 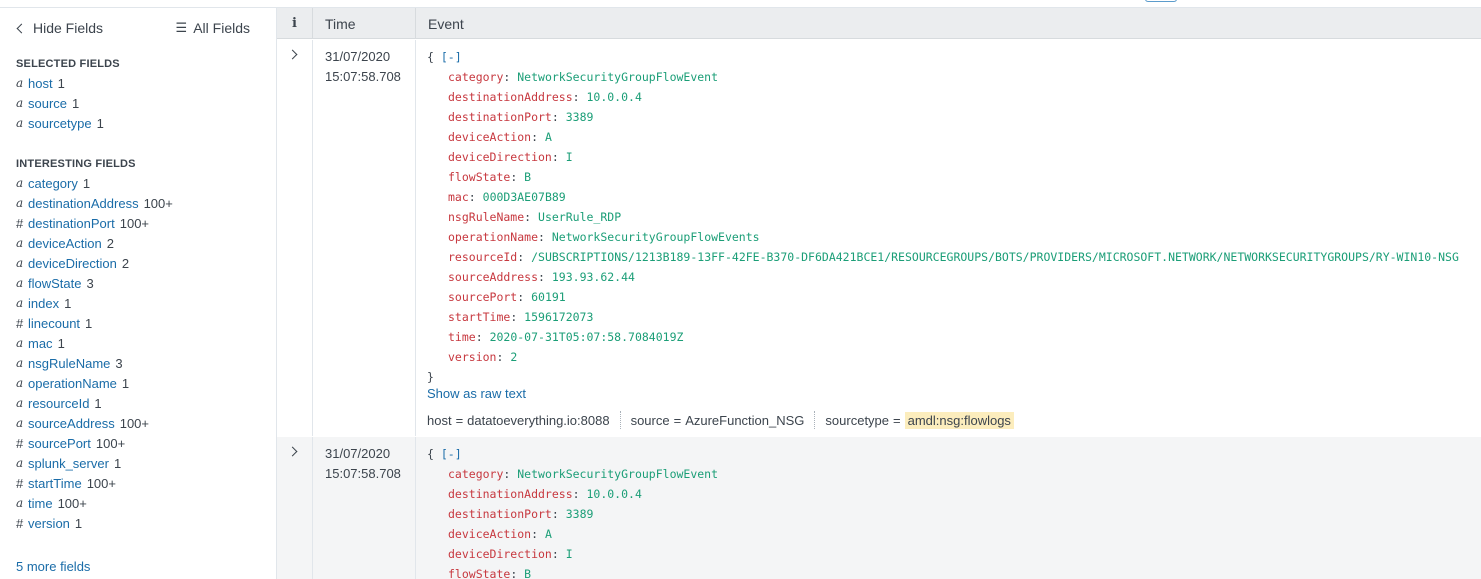 What do you see at coordinates (138, 423) in the screenshot?
I see `field-item: a sourceAddress 100+` at bounding box center [138, 423].